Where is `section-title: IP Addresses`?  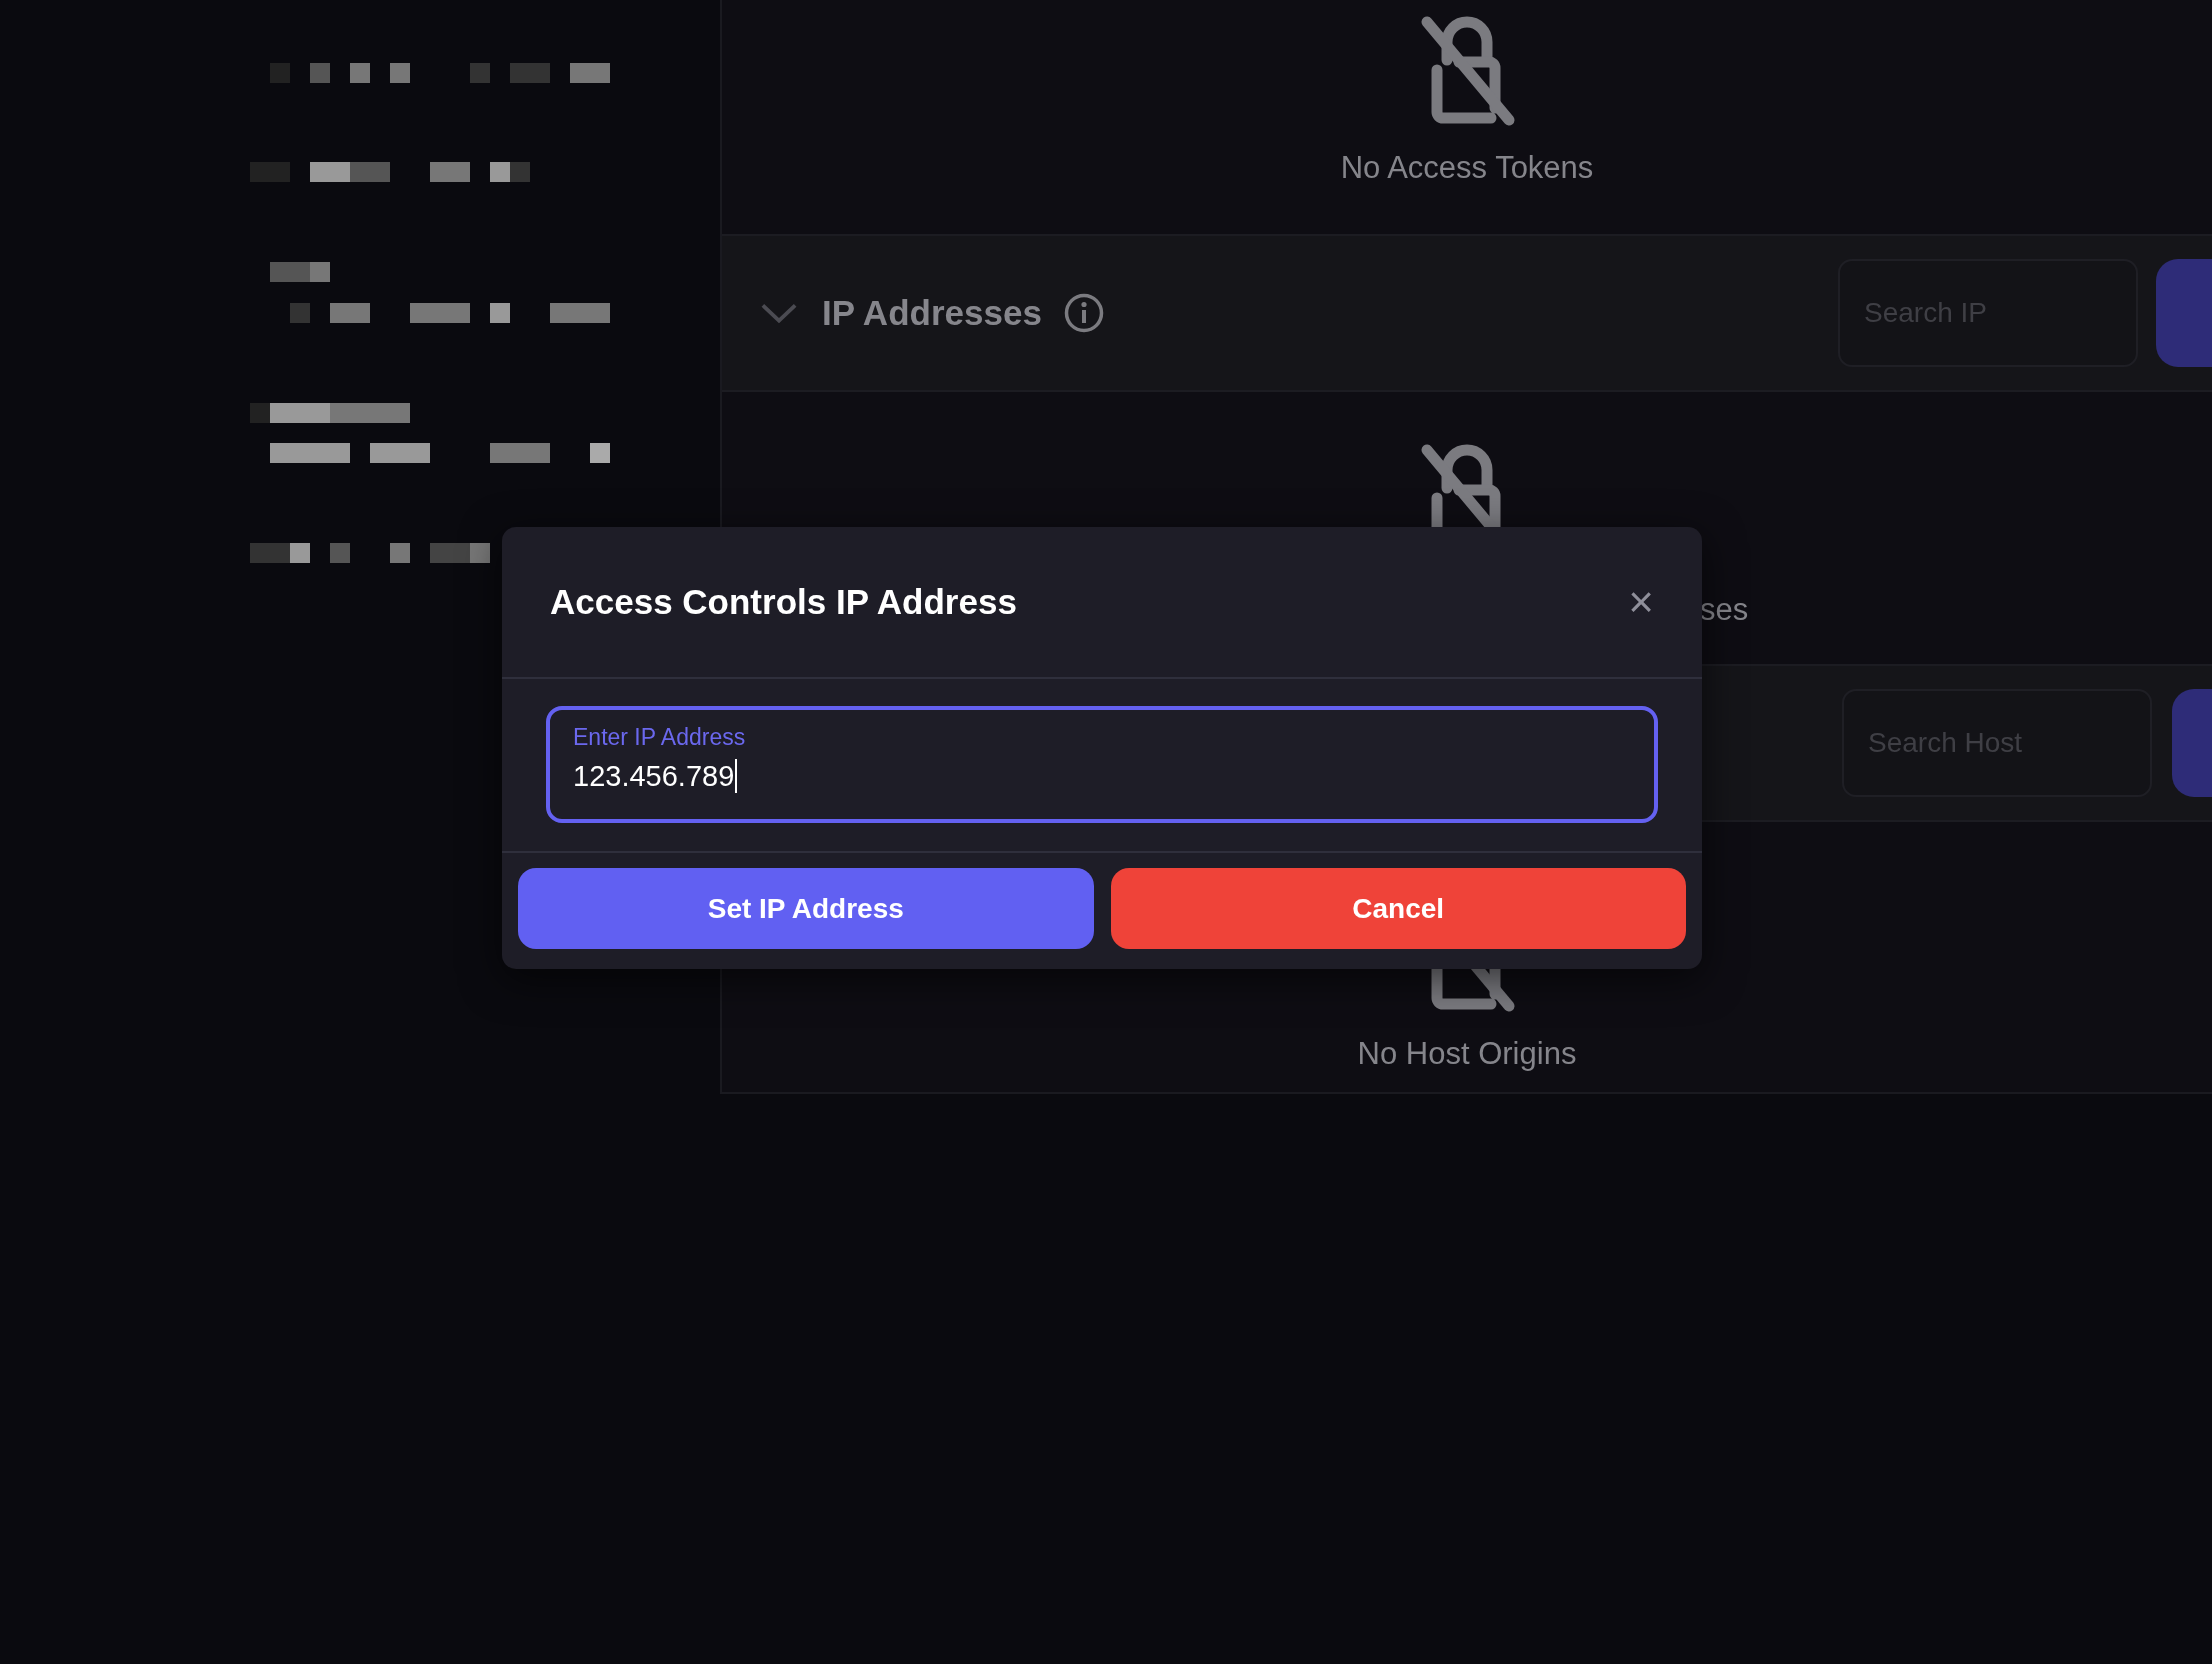 section-title: IP Addresses is located at coordinates (932, 313).